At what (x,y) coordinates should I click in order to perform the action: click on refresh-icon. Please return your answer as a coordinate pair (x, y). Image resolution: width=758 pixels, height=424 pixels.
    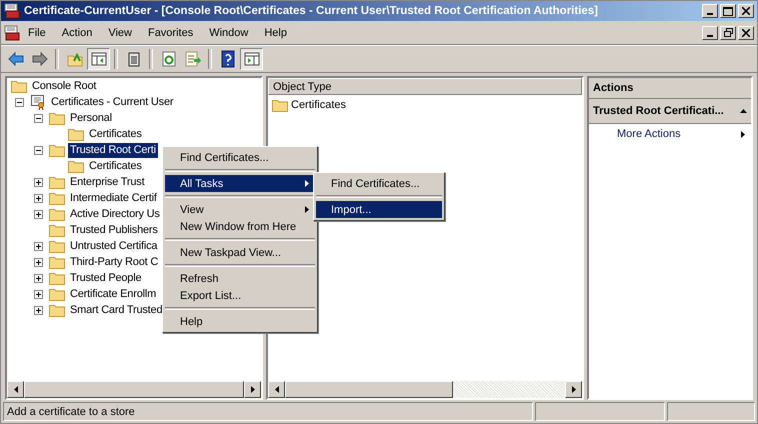
    Looking at the image, I should click on (169, 59).